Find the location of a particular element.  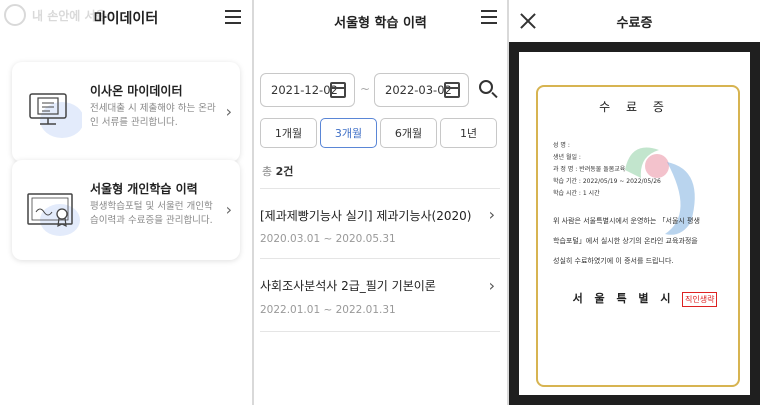

period-1-year-button: 1년 is located at coordinates (468, 133).